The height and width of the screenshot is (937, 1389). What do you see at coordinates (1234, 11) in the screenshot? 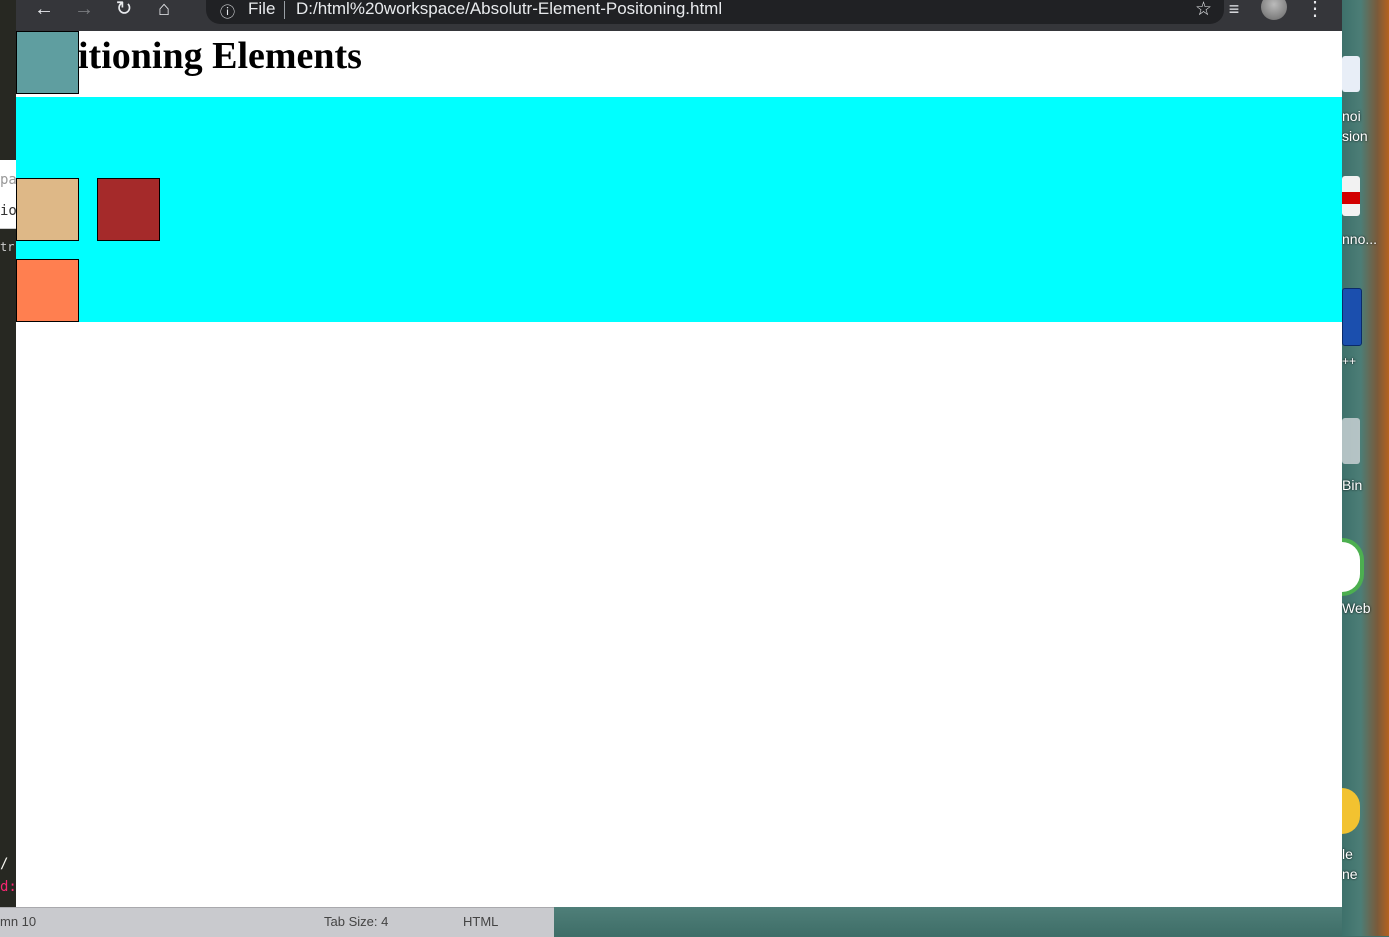
I see `media-queue-icon: ≡` at bounding box center [1234, 11].